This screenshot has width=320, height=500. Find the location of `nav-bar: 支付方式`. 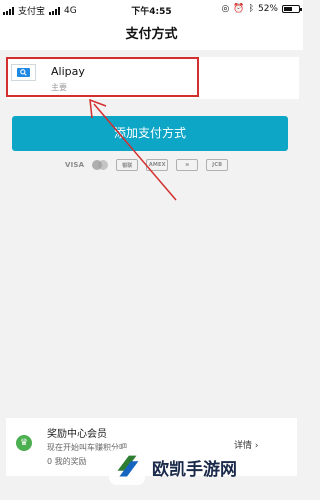

nav-bar: 支付方式 is located at coordinates (151, 35).